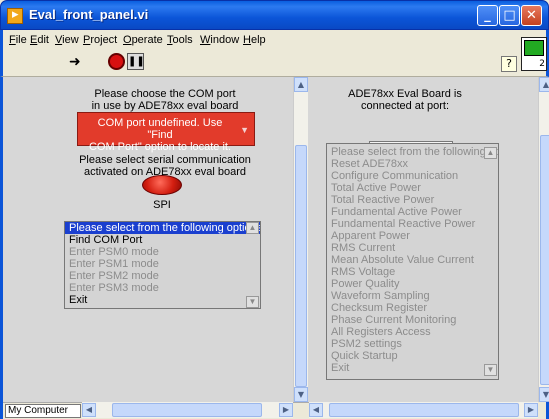  I want to click on list-item: Enter PSM2 mode, so click(162, 276).